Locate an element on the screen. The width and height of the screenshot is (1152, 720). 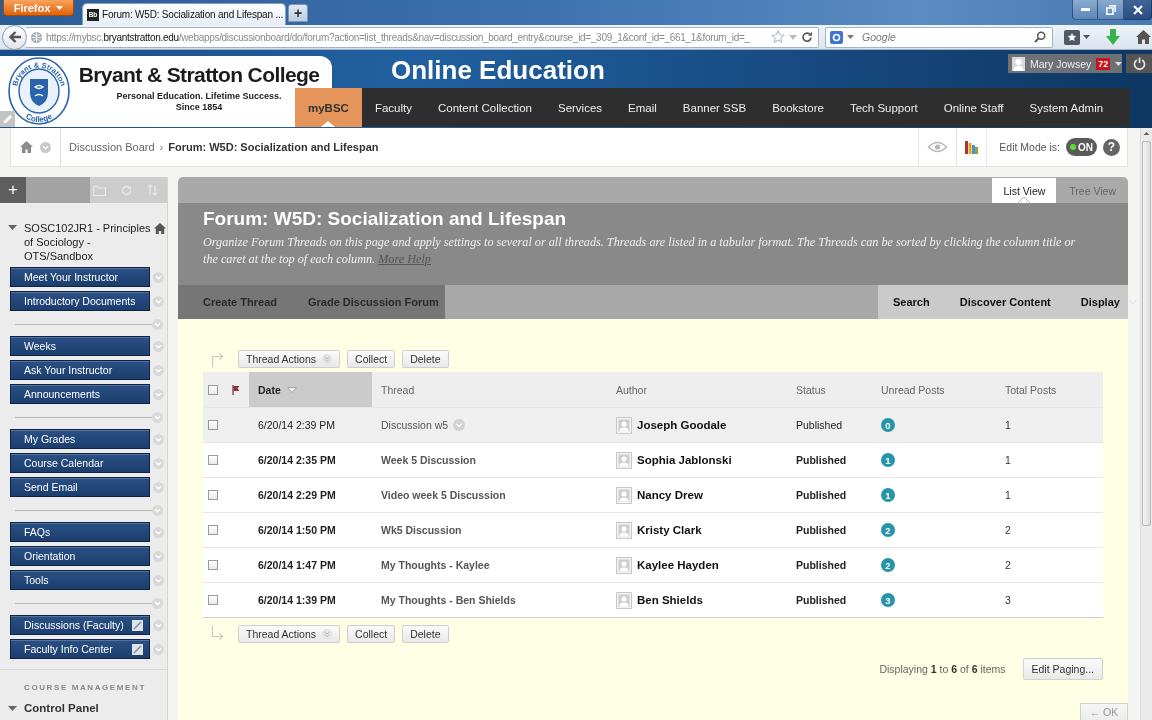
minimize-button is located at coordinates (1085, 10).